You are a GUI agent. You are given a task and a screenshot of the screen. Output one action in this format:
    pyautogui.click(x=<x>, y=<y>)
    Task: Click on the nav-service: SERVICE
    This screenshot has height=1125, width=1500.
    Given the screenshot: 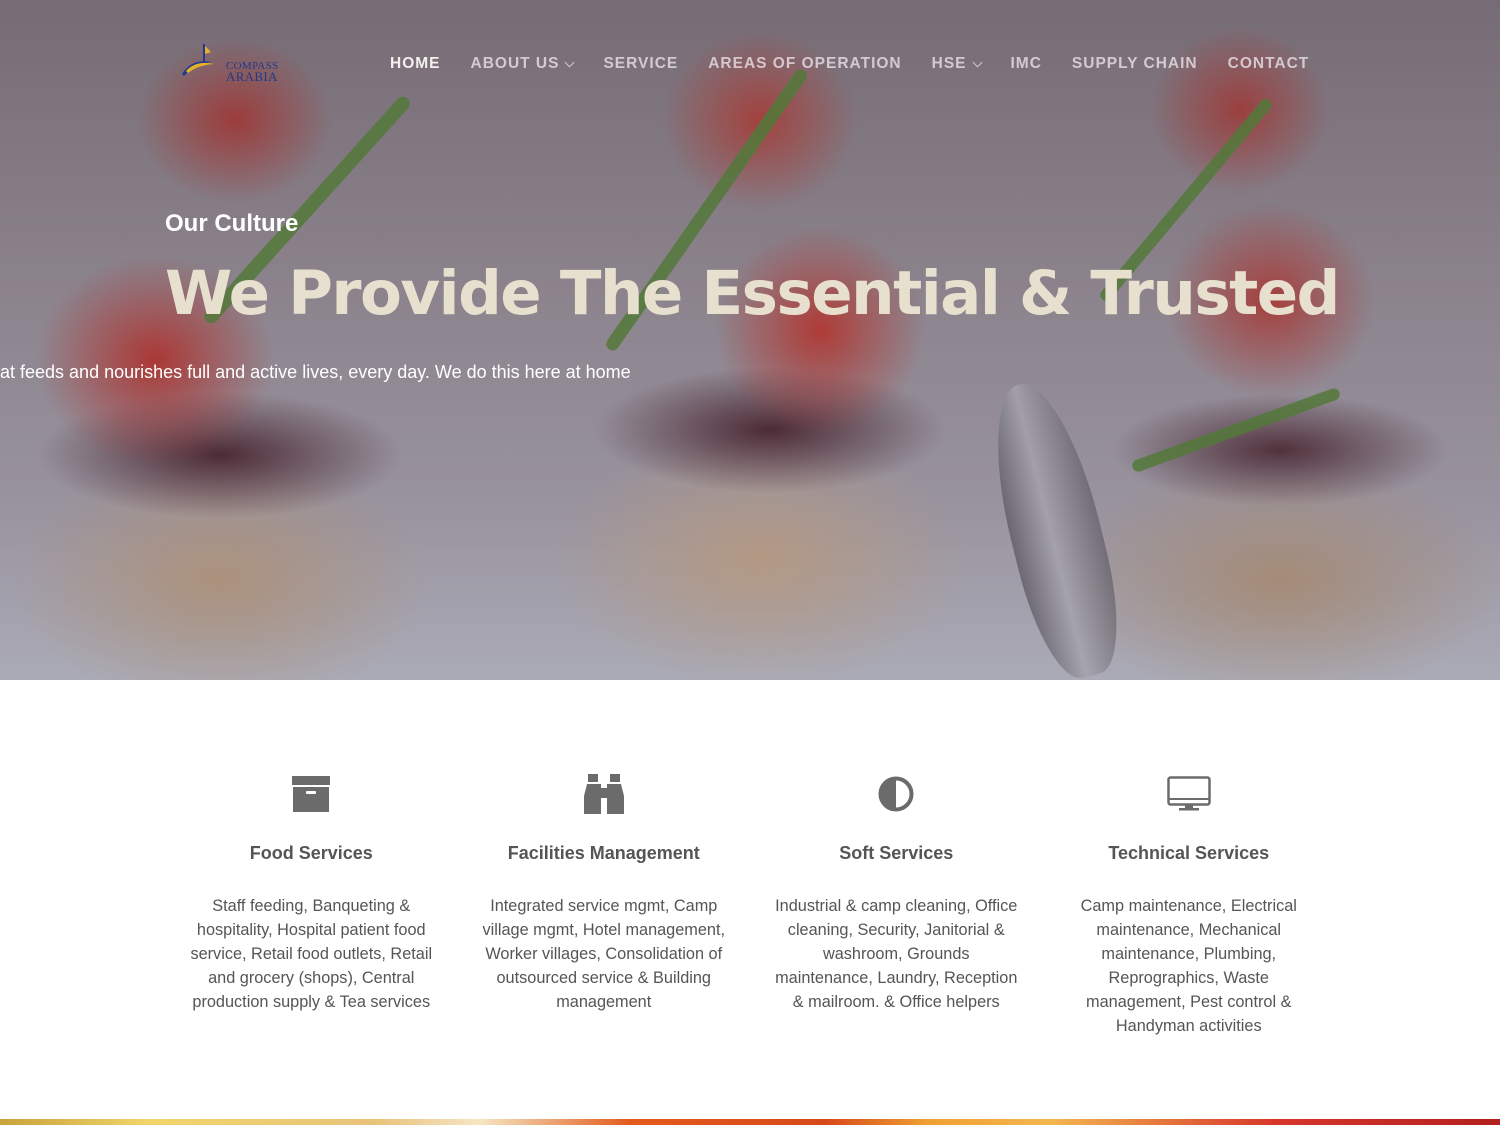 What is the action you would take?
    pyautogui.click(x=640, y=64)
    